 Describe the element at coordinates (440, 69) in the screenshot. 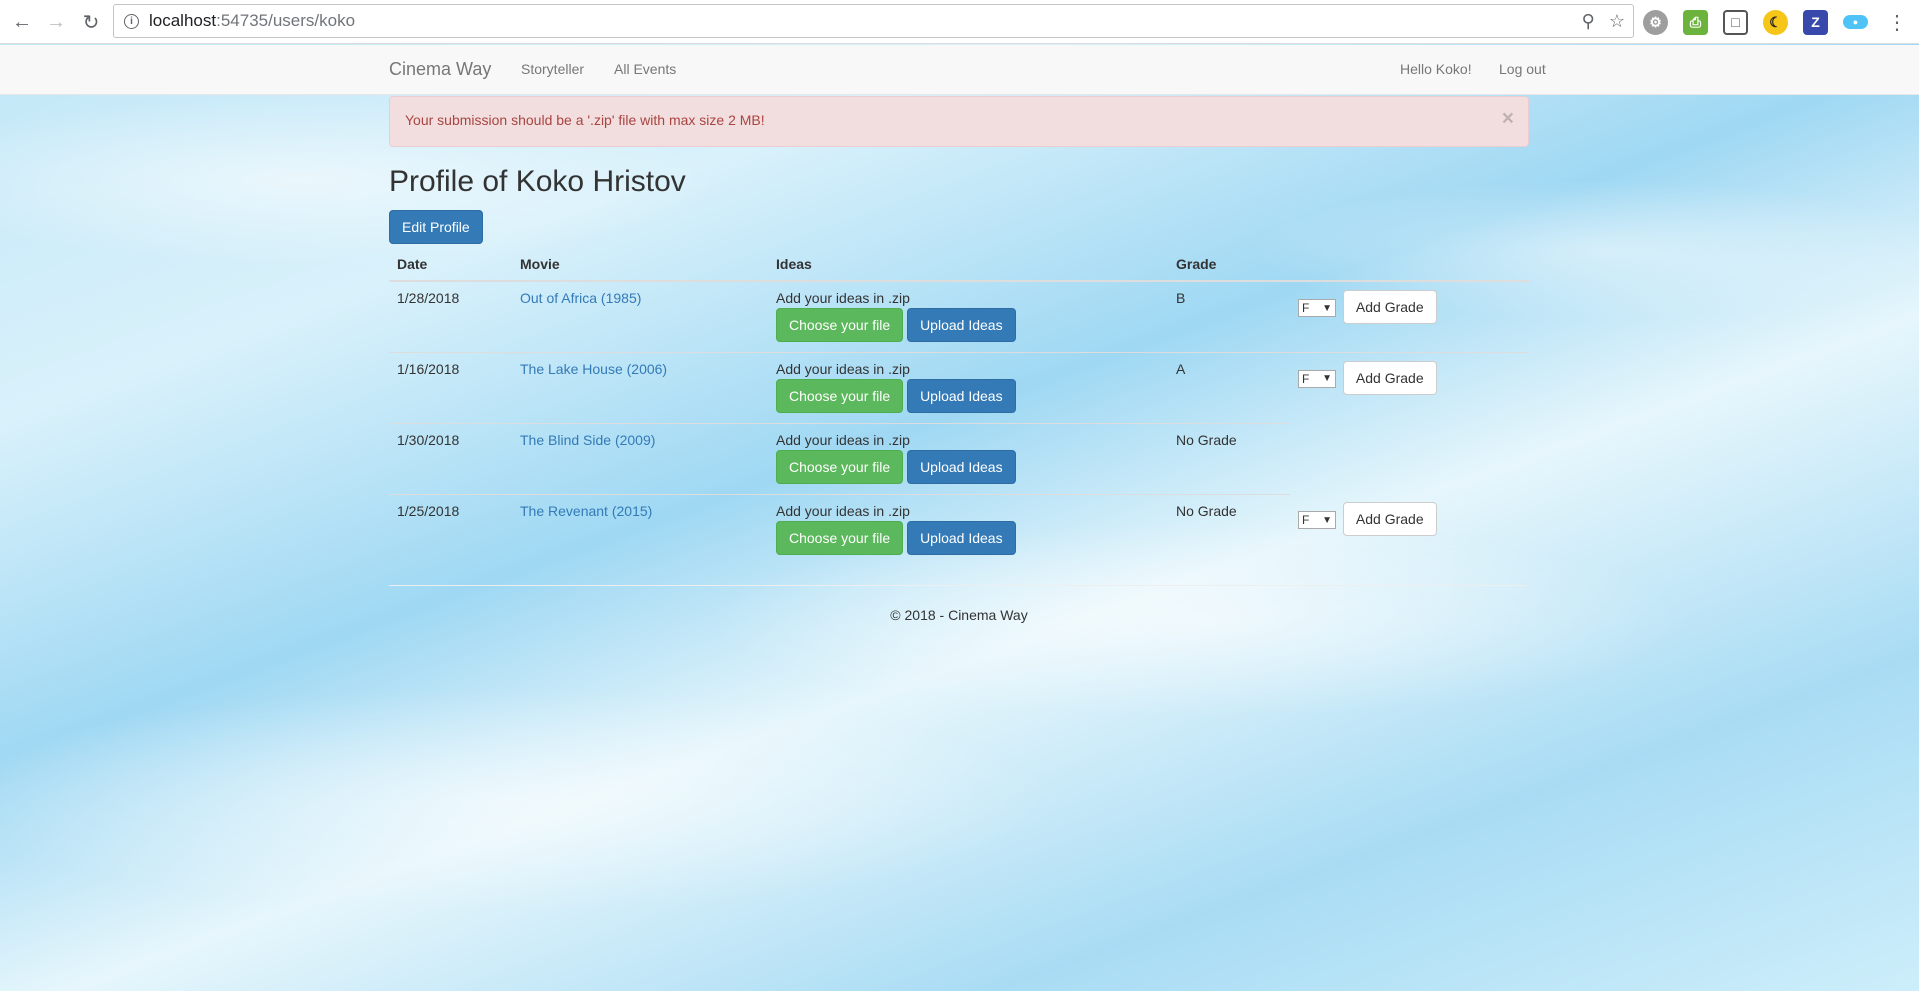

I see `brand-link: Cinema Way` at that location.